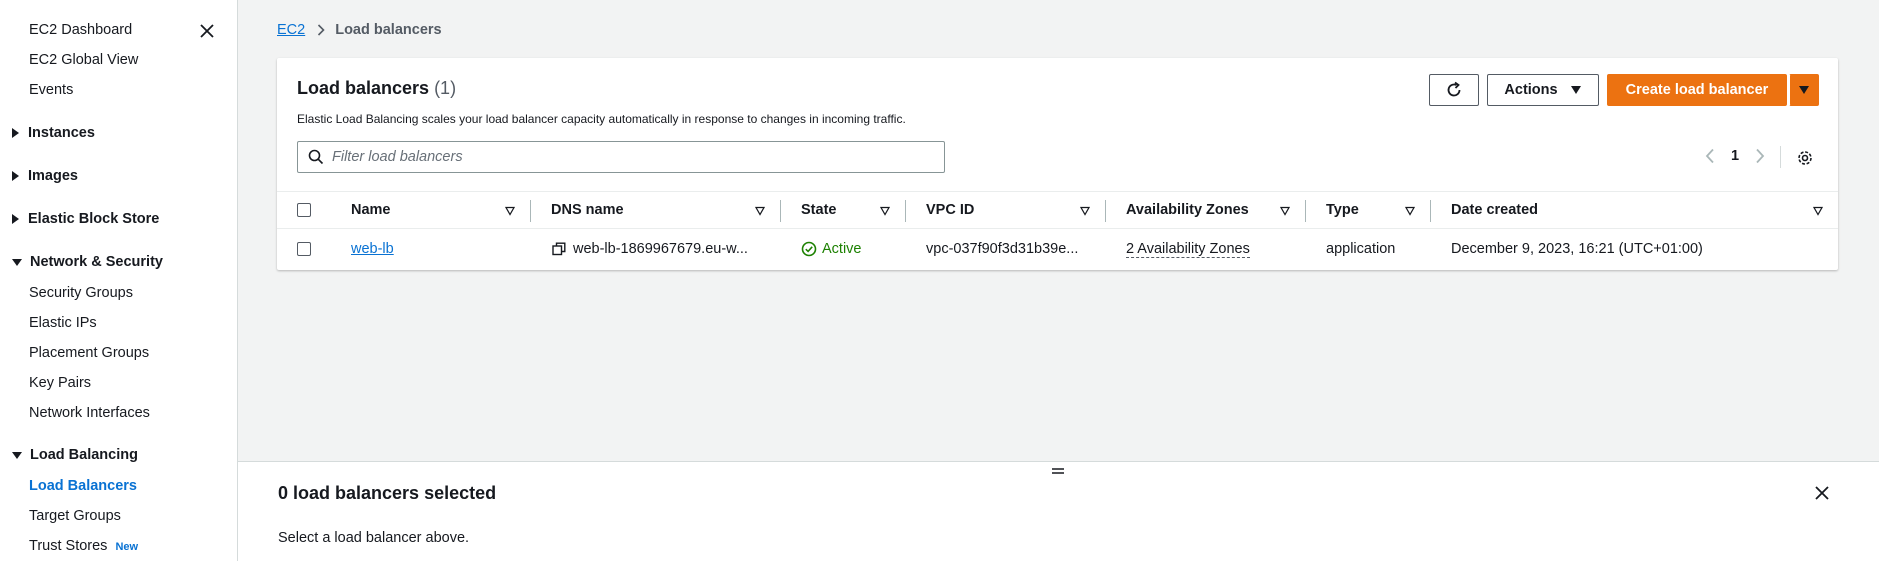 The image size is (1879, 561). Describe the element at coordinates (388, 30) in the screenshot. I see `breadcrumb-current: Load balancers` at that location.